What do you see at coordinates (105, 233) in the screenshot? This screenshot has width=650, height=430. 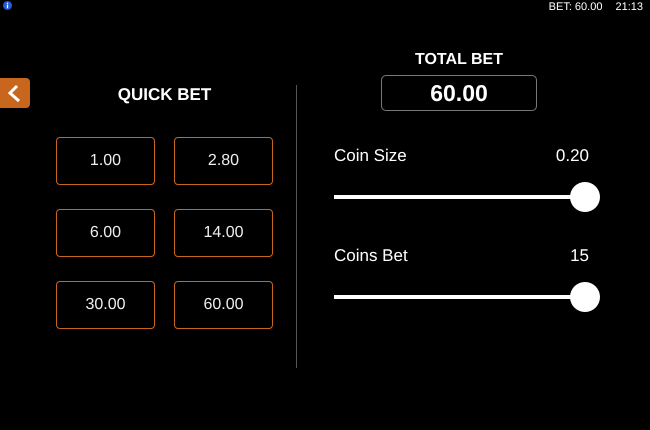 I see `bet-option-button: 6.00` at bounding box center [105, 233].